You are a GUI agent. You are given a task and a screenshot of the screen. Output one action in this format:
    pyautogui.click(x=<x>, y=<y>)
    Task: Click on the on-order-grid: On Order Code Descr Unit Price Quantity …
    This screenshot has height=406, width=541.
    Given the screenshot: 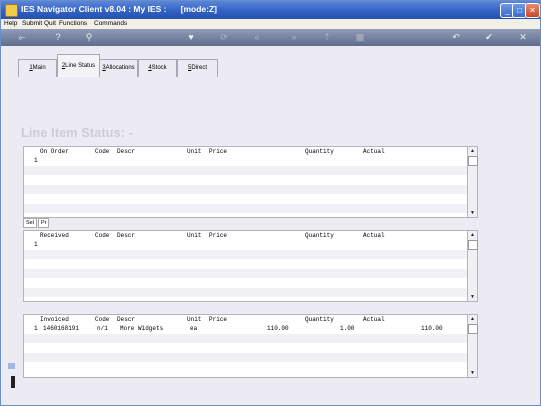 What is the action you would take?
    pyautogui.click(x=246, y=182)
    